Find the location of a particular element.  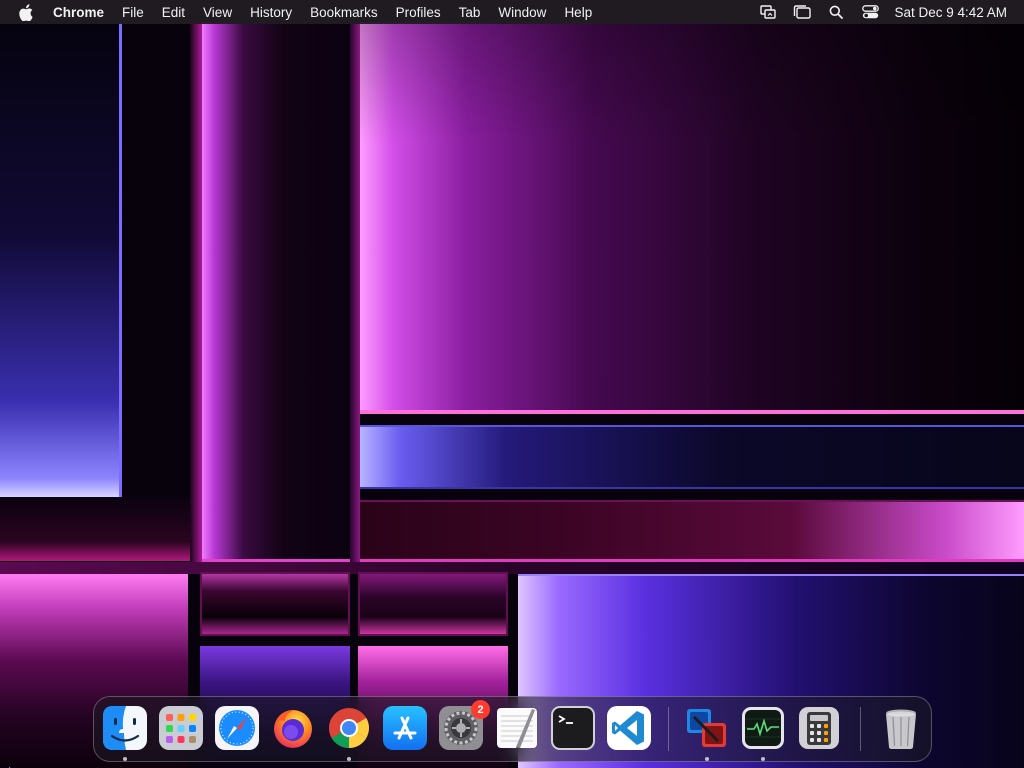

system-settings-icon: 2 is located at coordinates (464, 725).